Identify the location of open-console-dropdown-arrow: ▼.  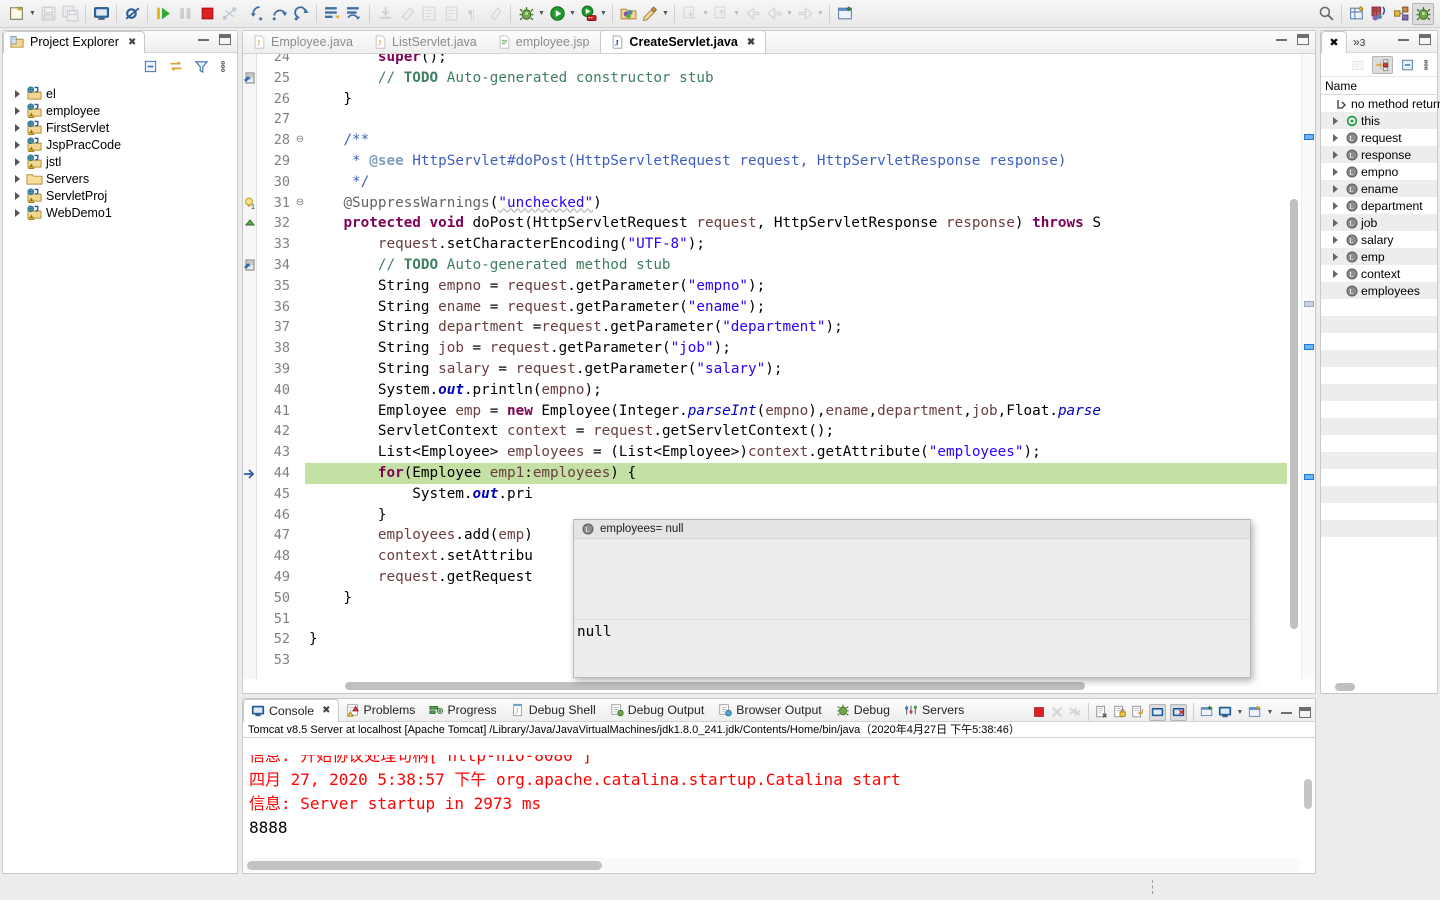
(1270, 712).